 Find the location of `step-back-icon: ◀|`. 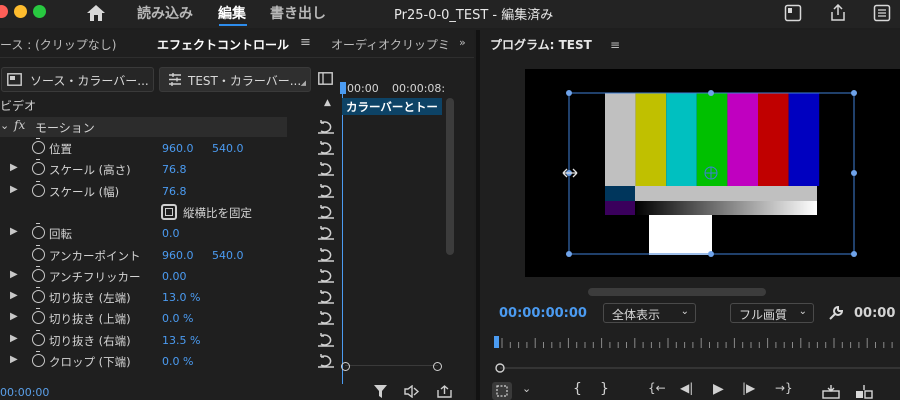

step-back-icon: ◀| is located at coordinates (686, 388).